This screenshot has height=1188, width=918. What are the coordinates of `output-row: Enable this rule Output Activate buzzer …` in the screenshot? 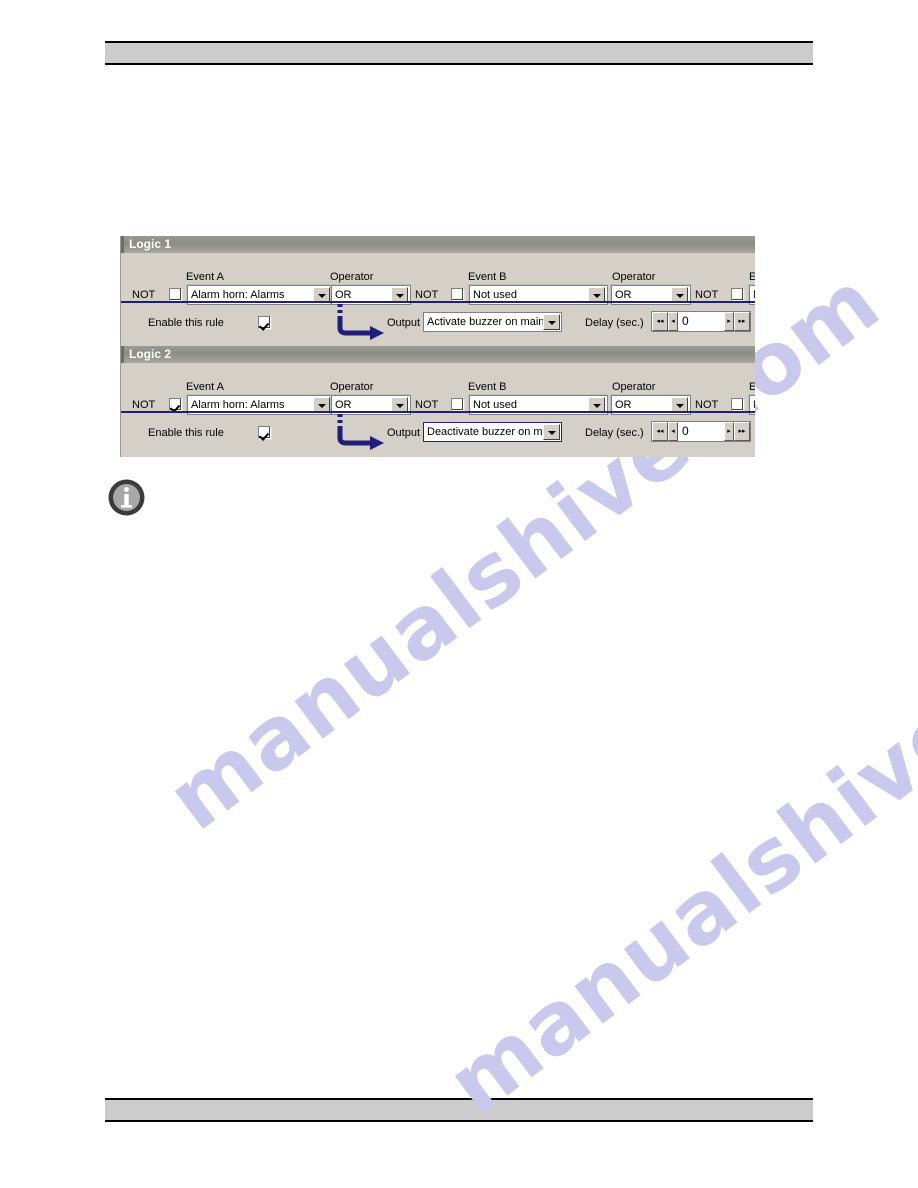 It's located at (438, 323).